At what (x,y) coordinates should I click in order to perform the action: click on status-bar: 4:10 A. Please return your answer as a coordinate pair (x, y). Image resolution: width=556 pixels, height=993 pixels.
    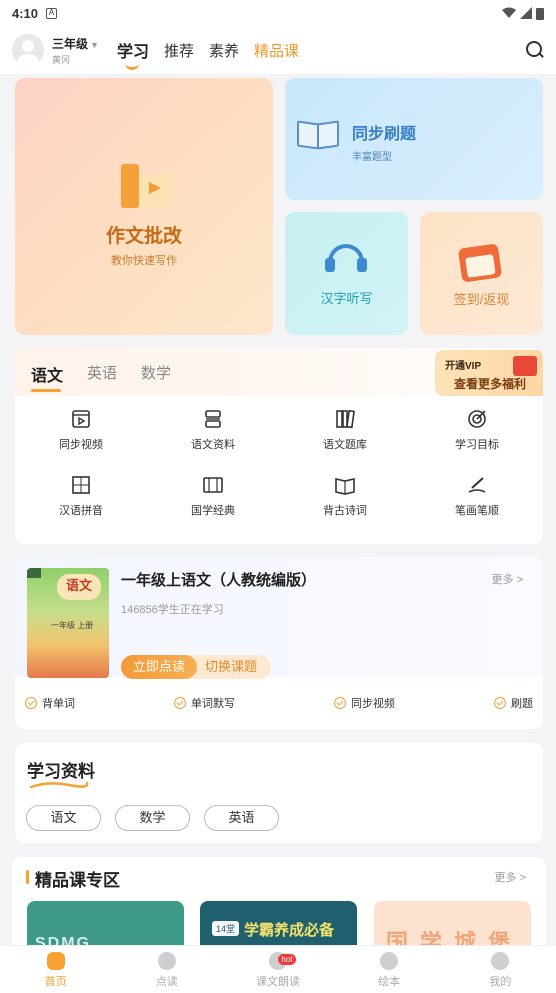
    Looking at the image, I should click on (278, 13).